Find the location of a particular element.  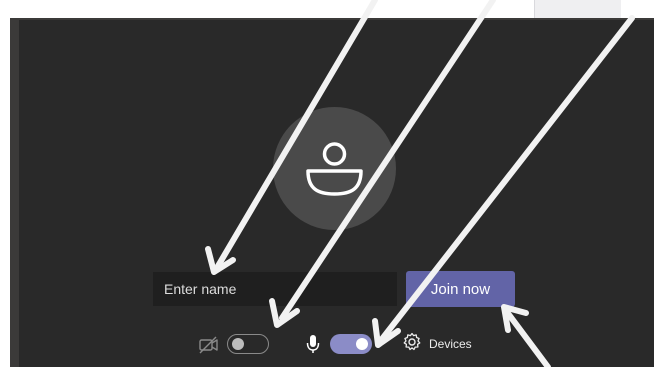

microphone-toggle is located at coordinates (351, 344).